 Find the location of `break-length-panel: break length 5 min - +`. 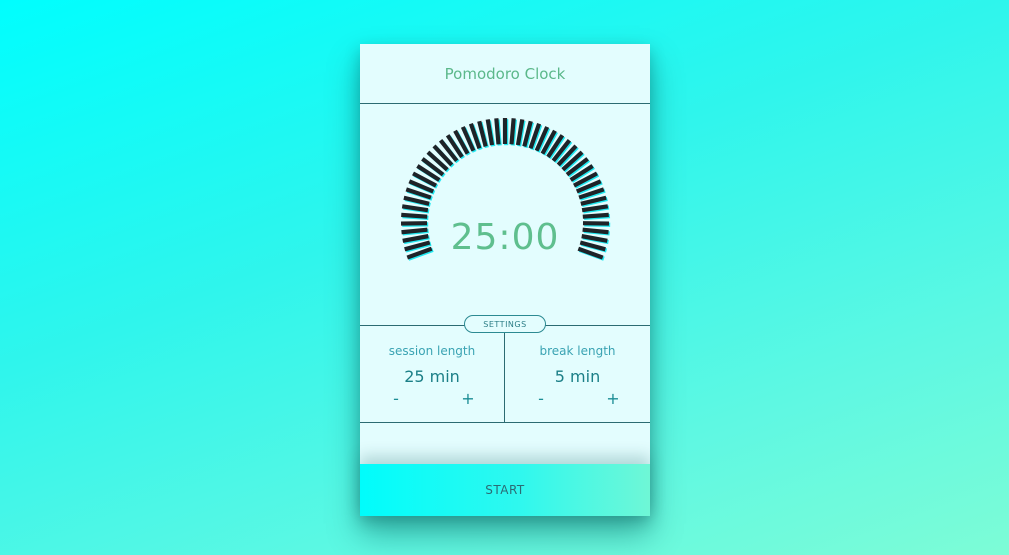

break-length-panel: break length 5 min - + is located at coordinates (577, 374).